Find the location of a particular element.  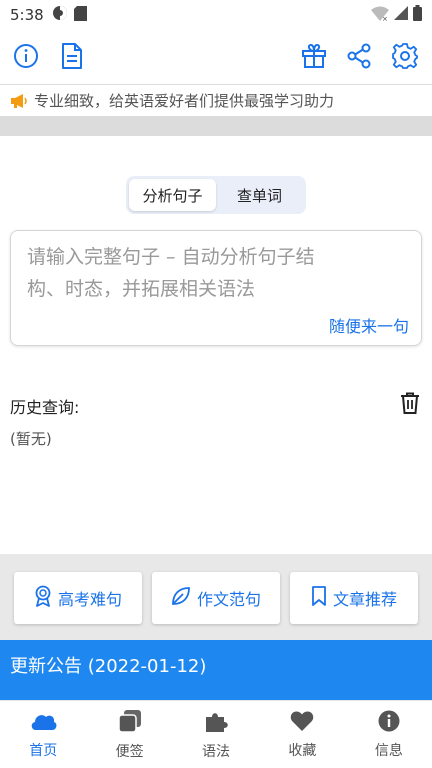

share-icon is located at coordinates (359, 56).